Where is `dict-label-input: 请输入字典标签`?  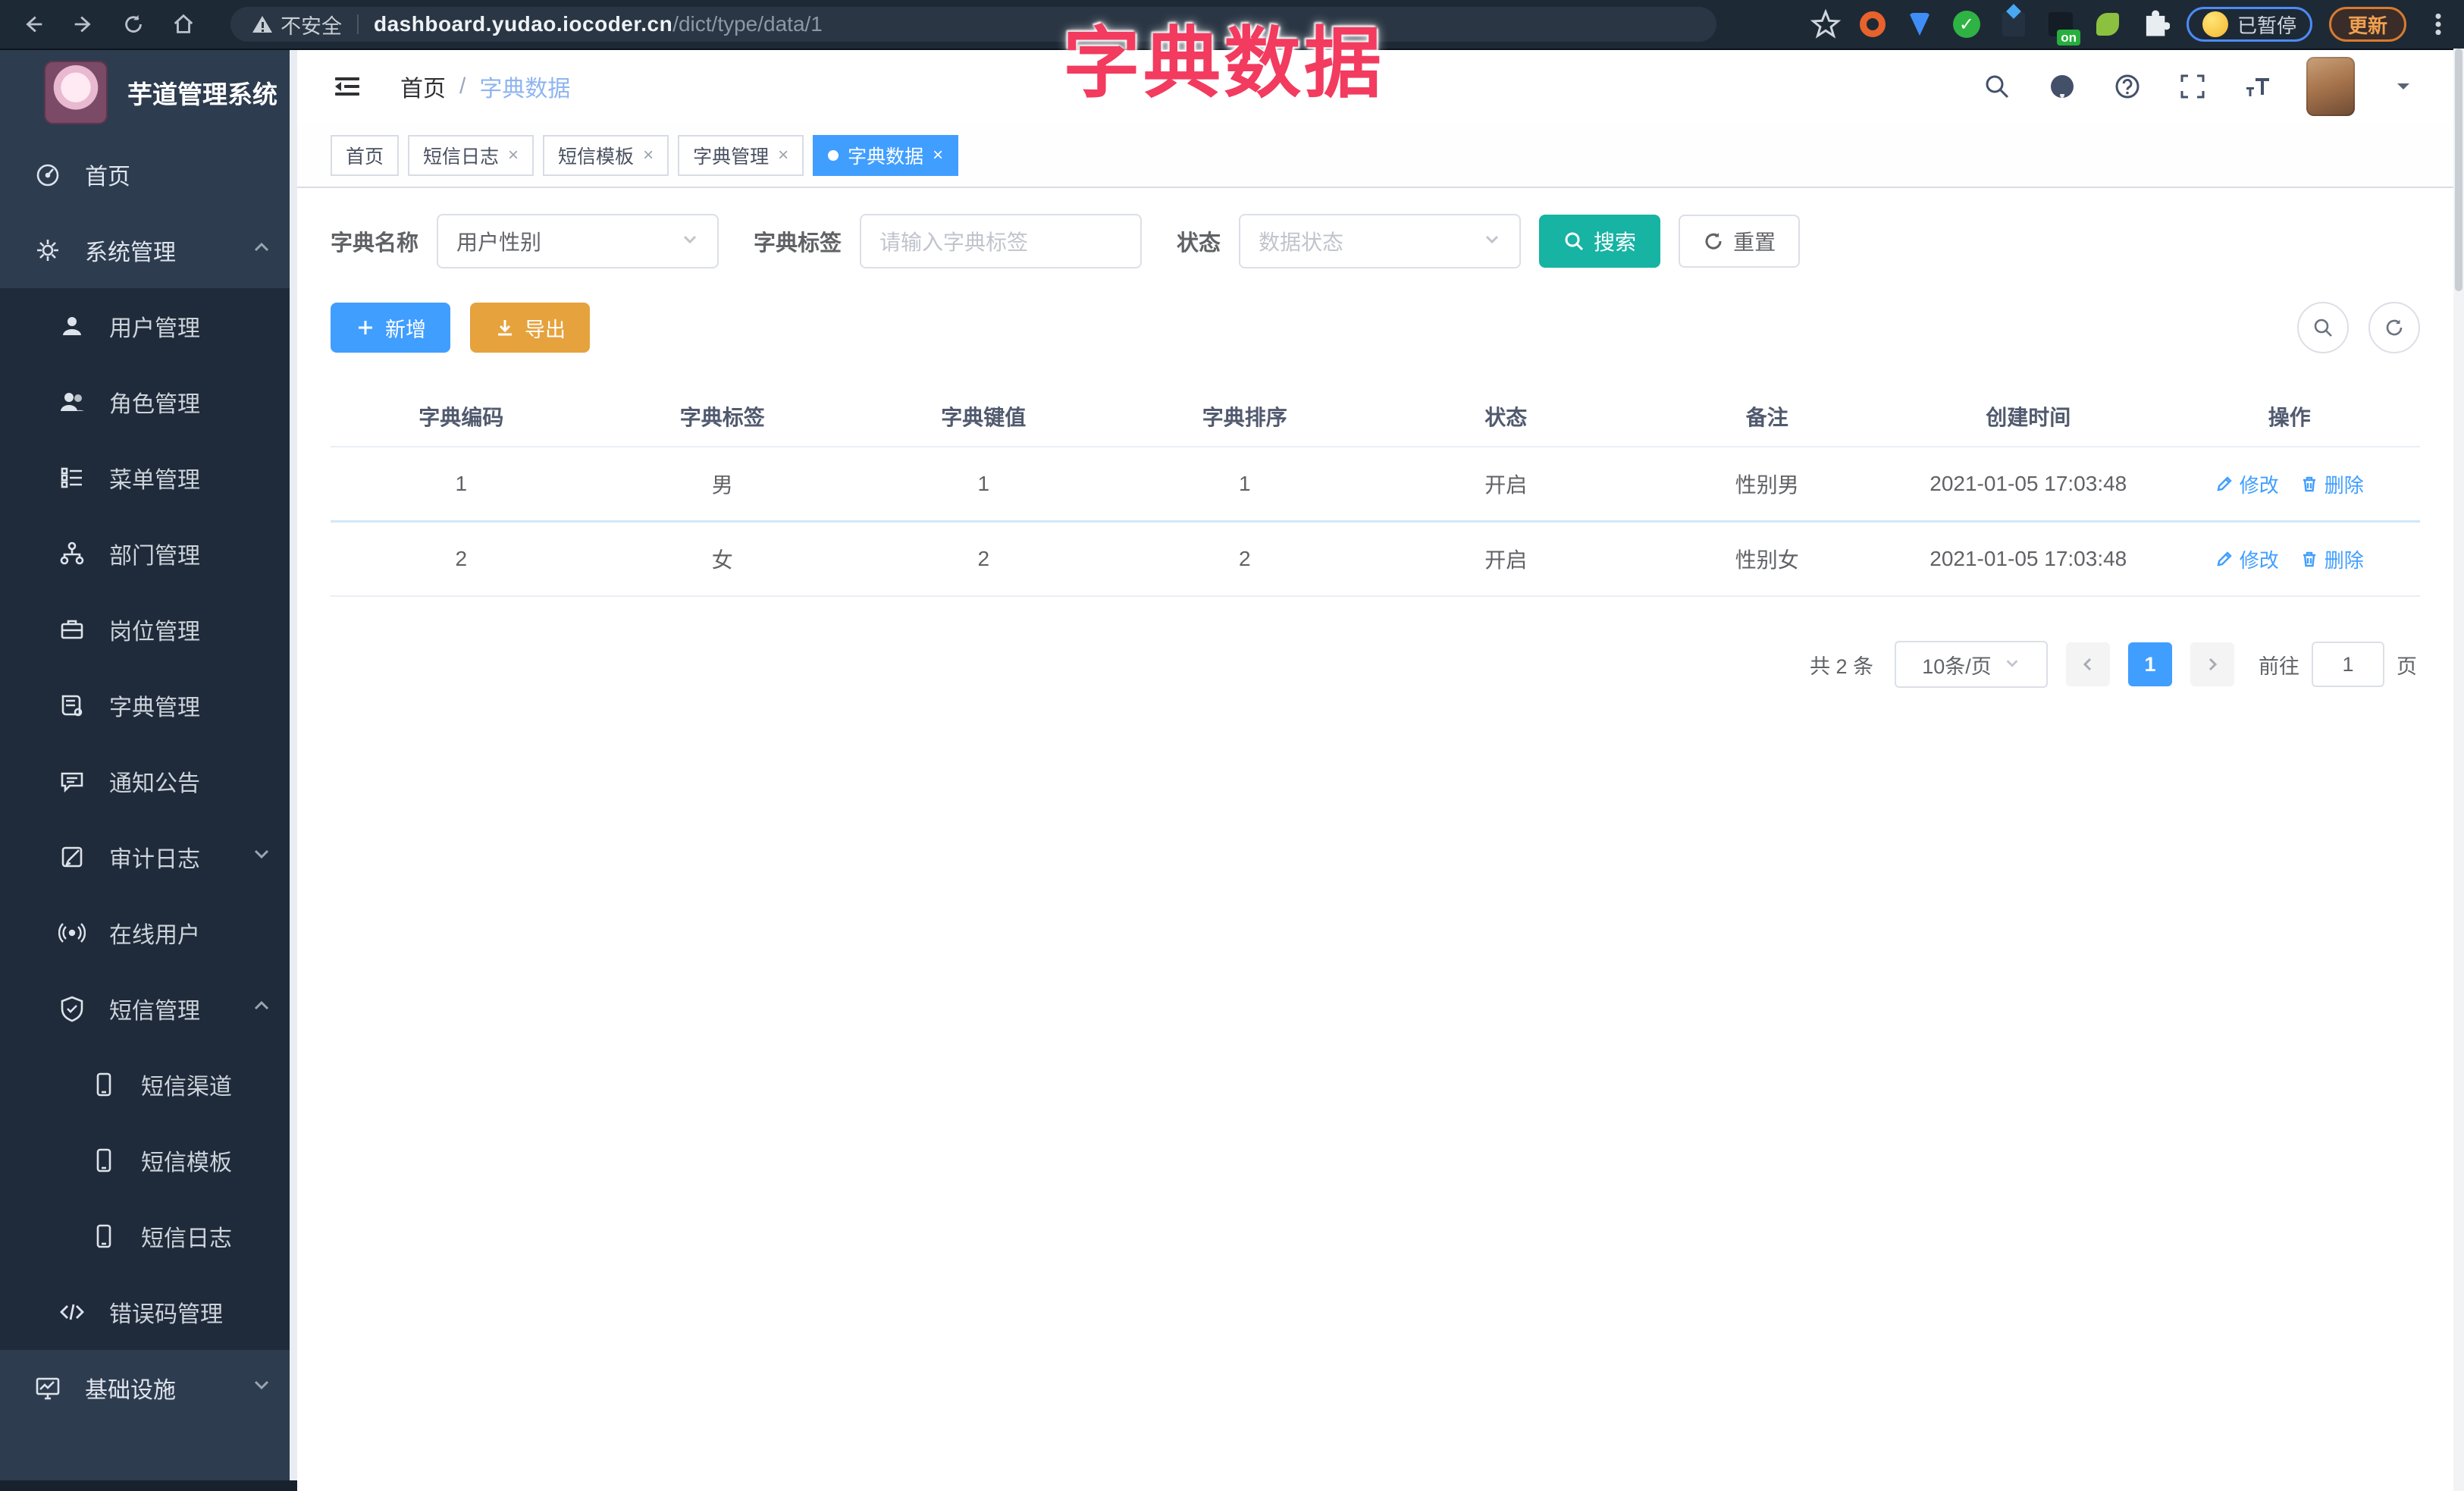 dict-label-input: 请输入字典标签 is located at coordinates (1002, 241).